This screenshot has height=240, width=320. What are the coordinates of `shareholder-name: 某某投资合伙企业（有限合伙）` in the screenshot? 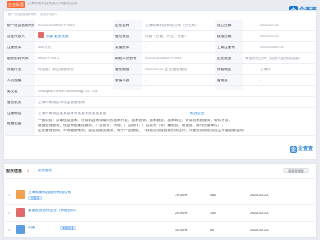 It's located at (58, 211).